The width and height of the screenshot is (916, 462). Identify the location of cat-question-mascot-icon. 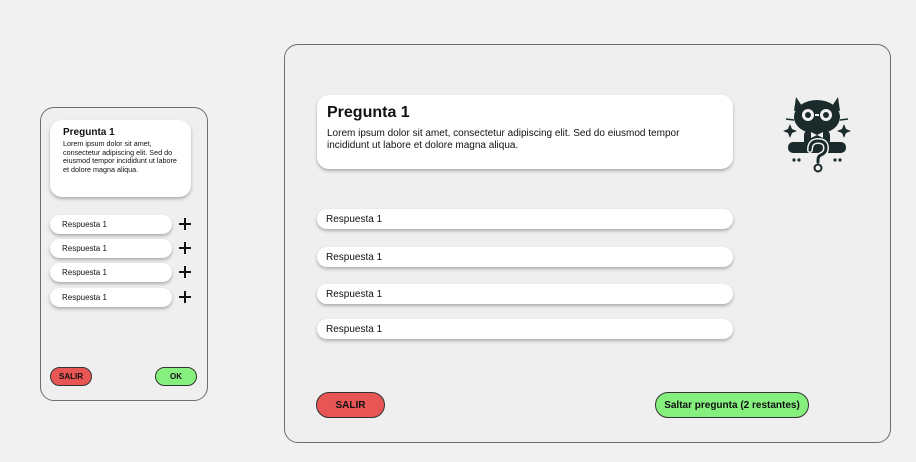
(817, 135).